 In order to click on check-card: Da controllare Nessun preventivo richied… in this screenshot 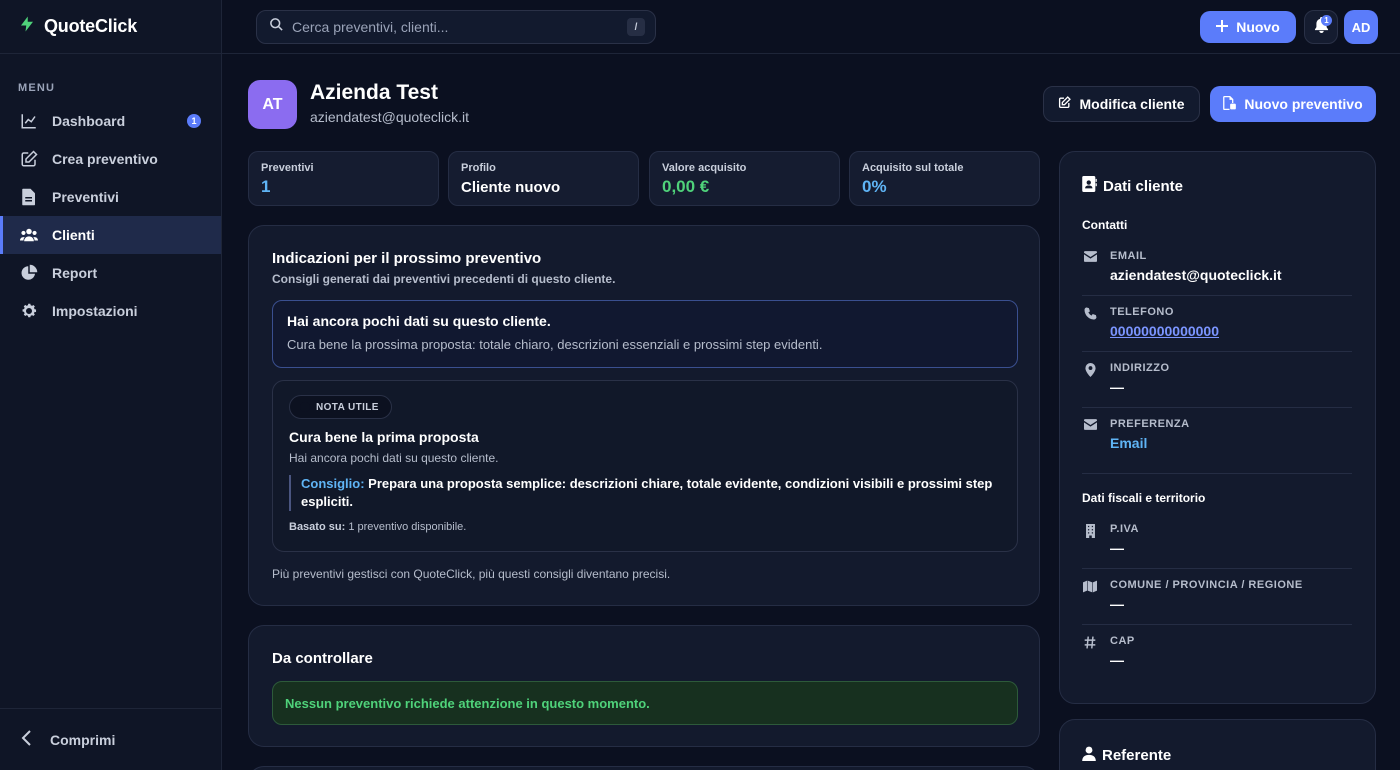, I will do `click(644, 686)`.